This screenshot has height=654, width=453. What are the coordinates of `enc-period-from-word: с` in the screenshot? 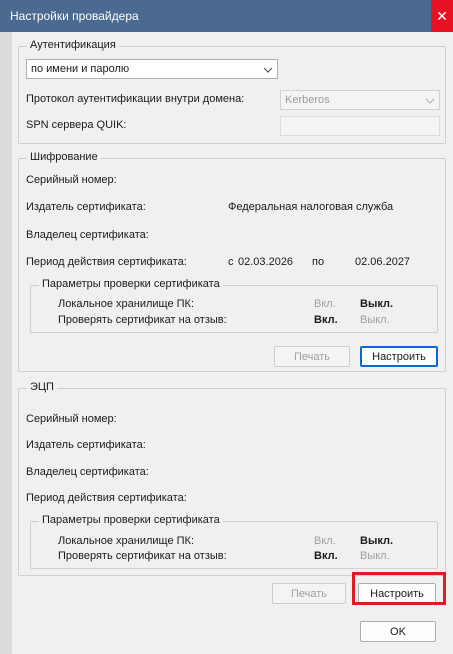 It's located at (231, 262).